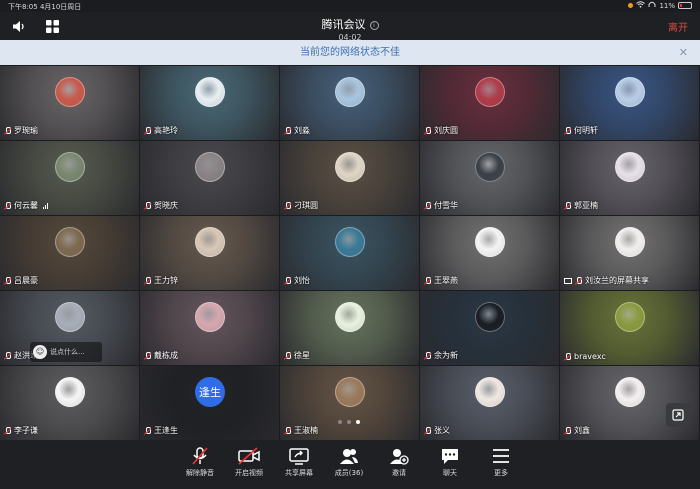  What do you see at coordinates (69, 103) in the screenshot?
I see `participant-tile: 罗琬瑜` at bounding box center [69, 103].